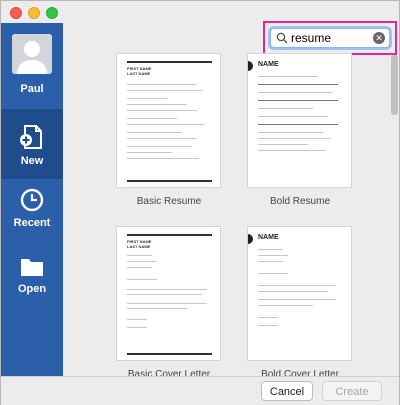  I want to click on template-bold-cover-letter: NAME Bold Cover Letter, so click(299, 303).